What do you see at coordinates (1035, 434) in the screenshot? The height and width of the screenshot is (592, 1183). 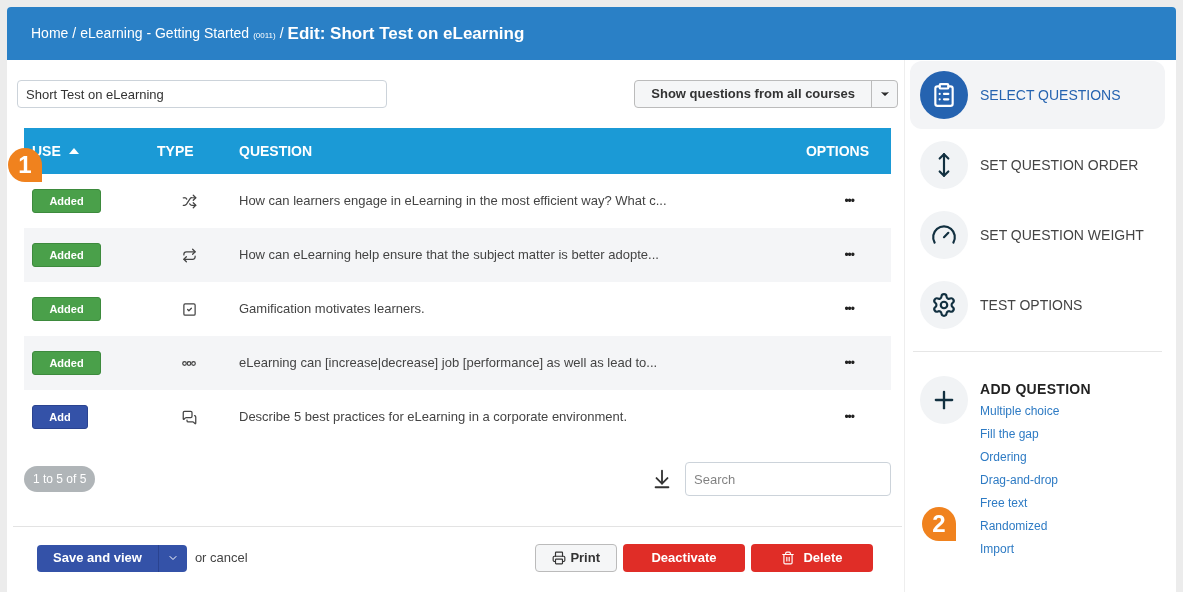 I see `question-type-link: Fill the gap` at bounding box center [1035, 434].